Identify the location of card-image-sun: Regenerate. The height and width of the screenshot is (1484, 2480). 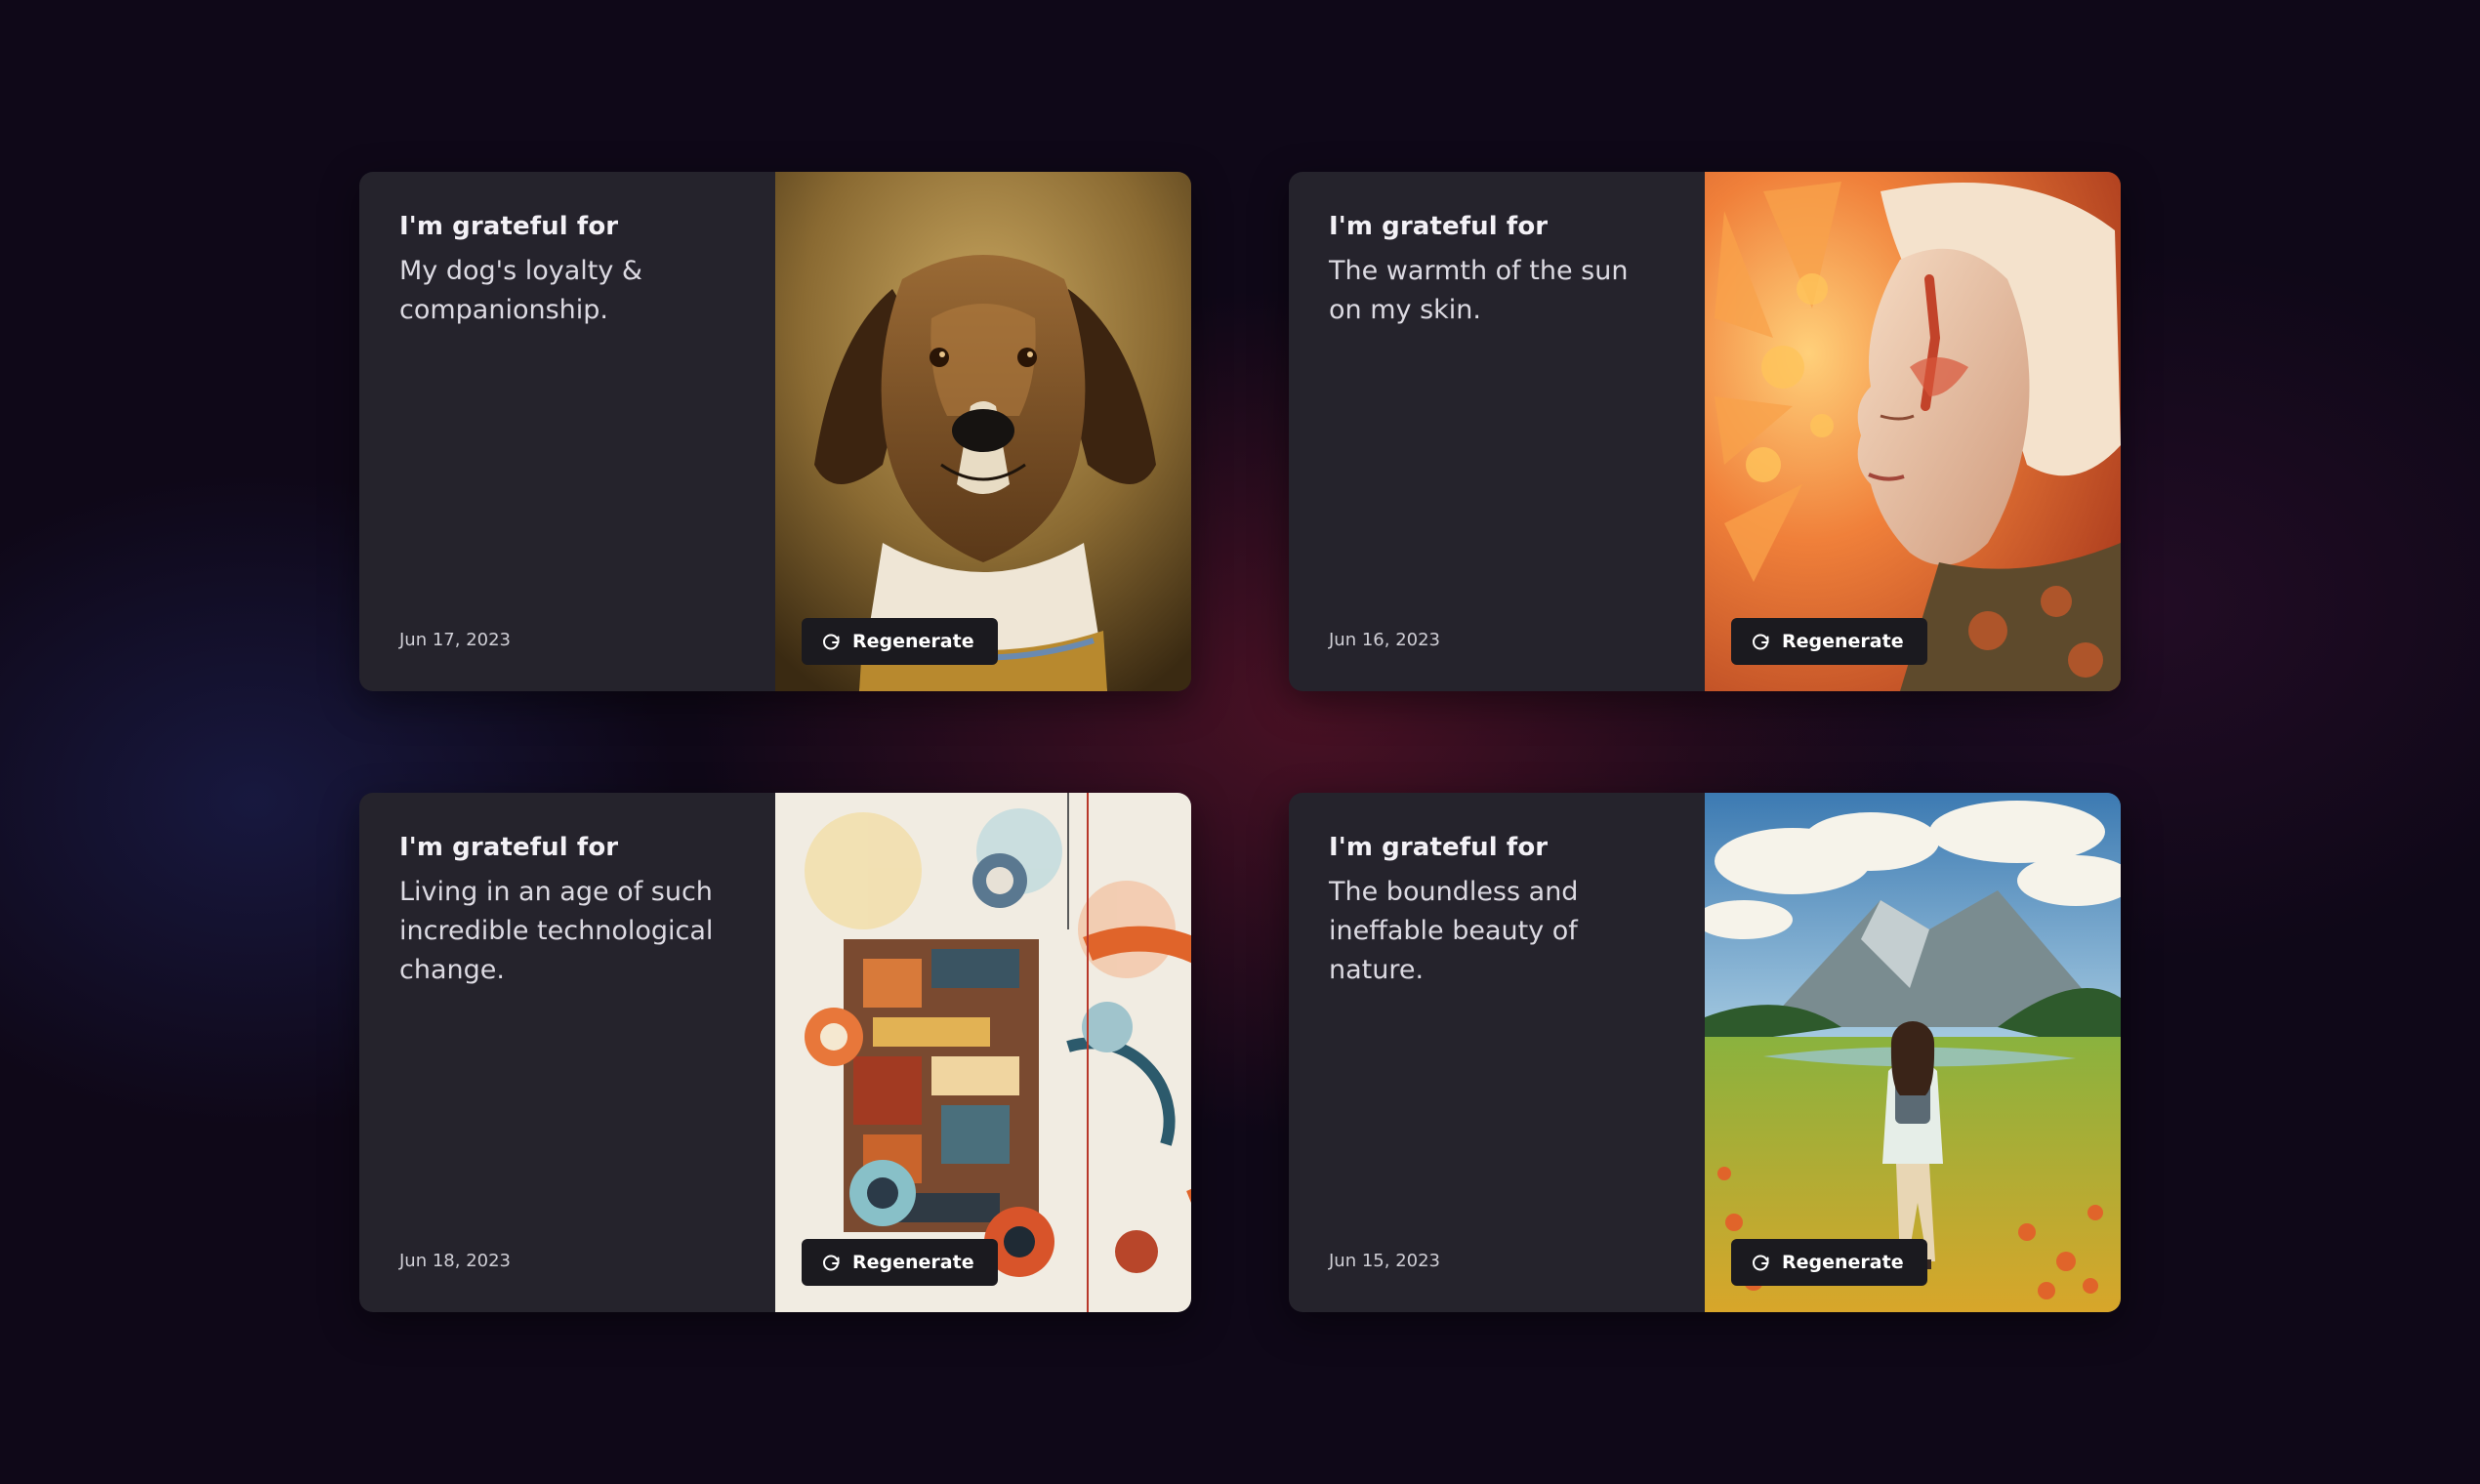
(1913, 432).